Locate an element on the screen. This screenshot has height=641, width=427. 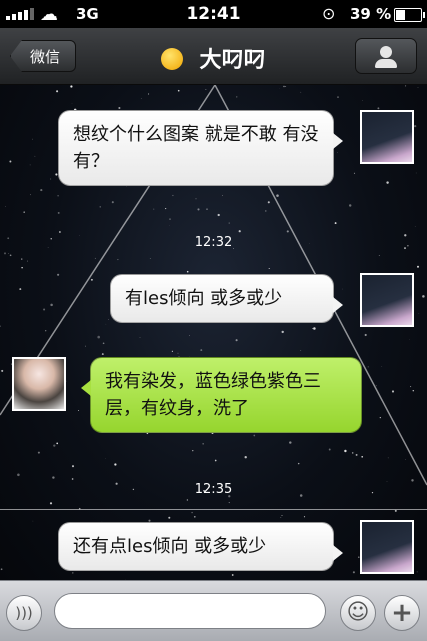
rotation-lock-icon: ⊙ is located at coordinates (328, 13).